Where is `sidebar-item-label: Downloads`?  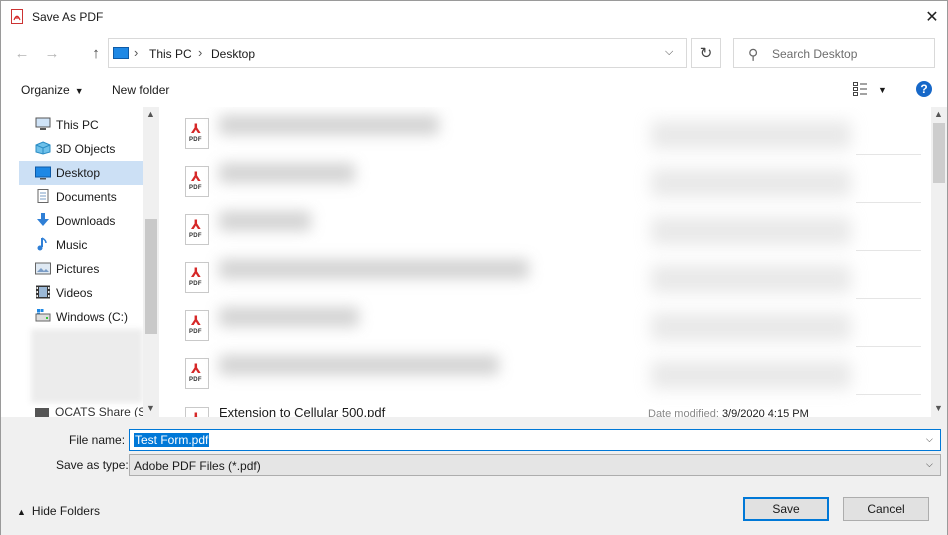
sidebar-item-label: Downloads is located at coordinates (86, 221).